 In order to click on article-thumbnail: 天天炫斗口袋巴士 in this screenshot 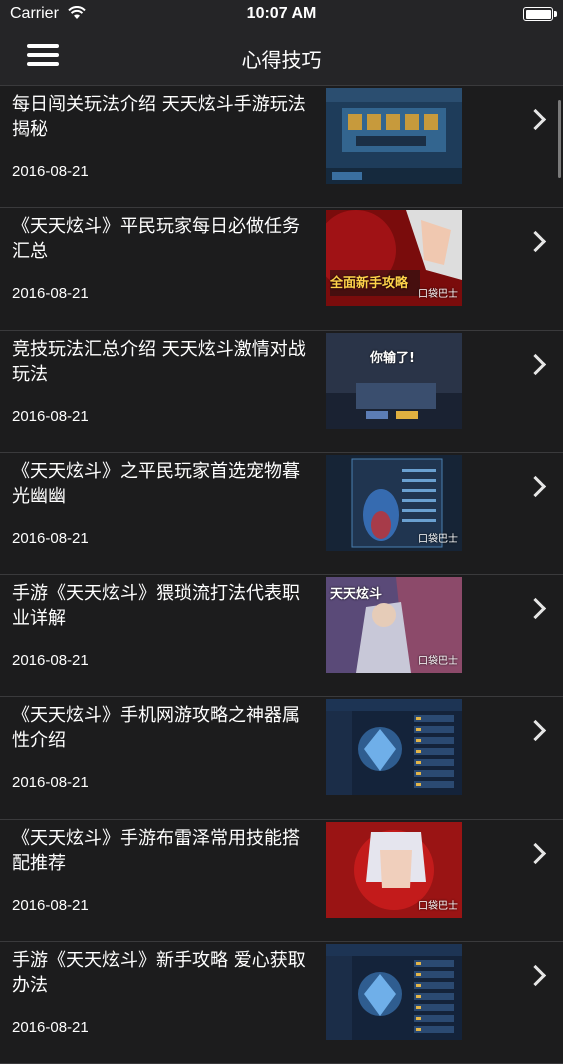, I will do `click(394, 625)`.